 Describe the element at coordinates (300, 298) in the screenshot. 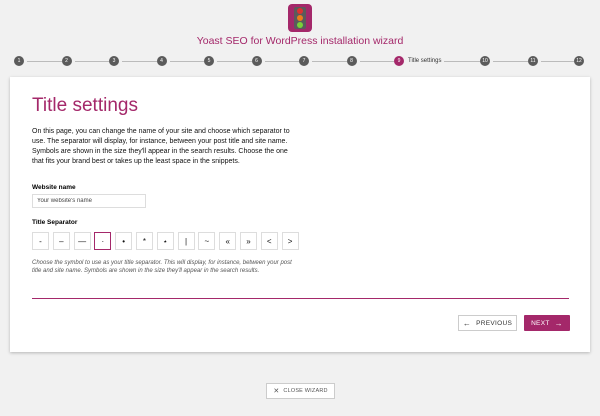

I see `divider` at that location.